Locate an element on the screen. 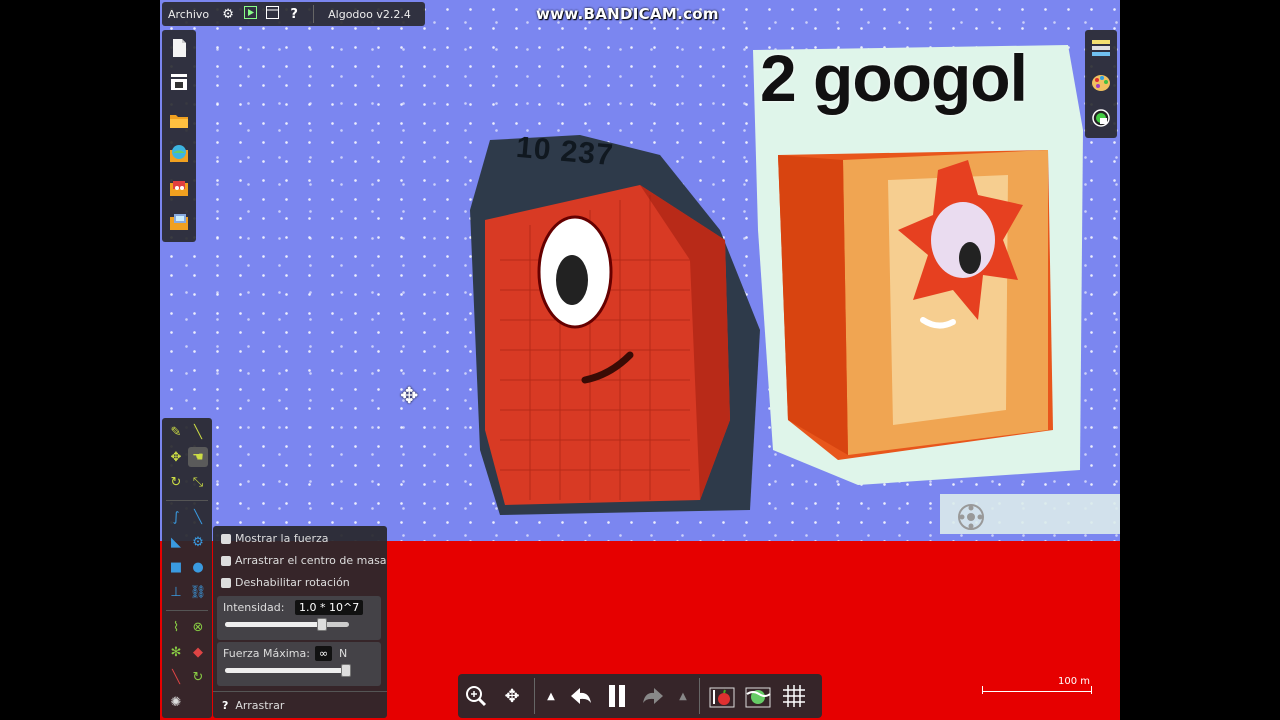 The image size is (1280, 720). box-tool-icon: ■ is located at coordinates (176, 567).